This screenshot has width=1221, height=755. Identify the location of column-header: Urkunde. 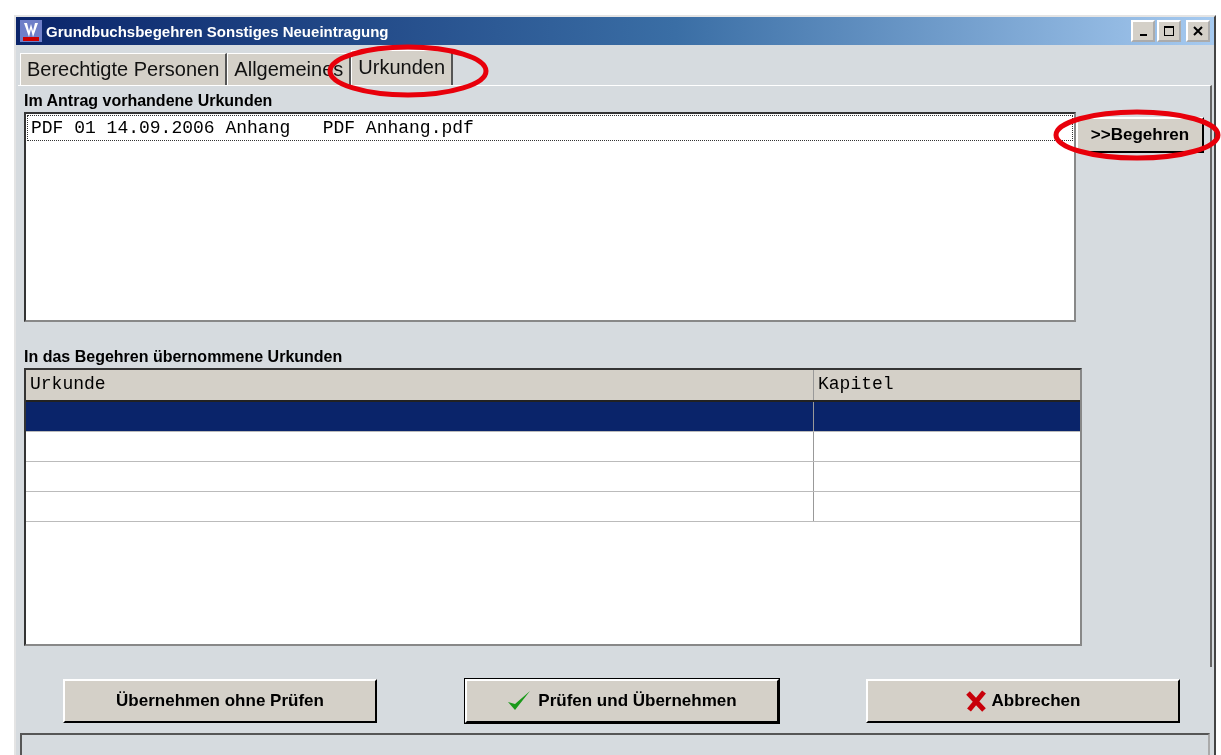
(420, 385).